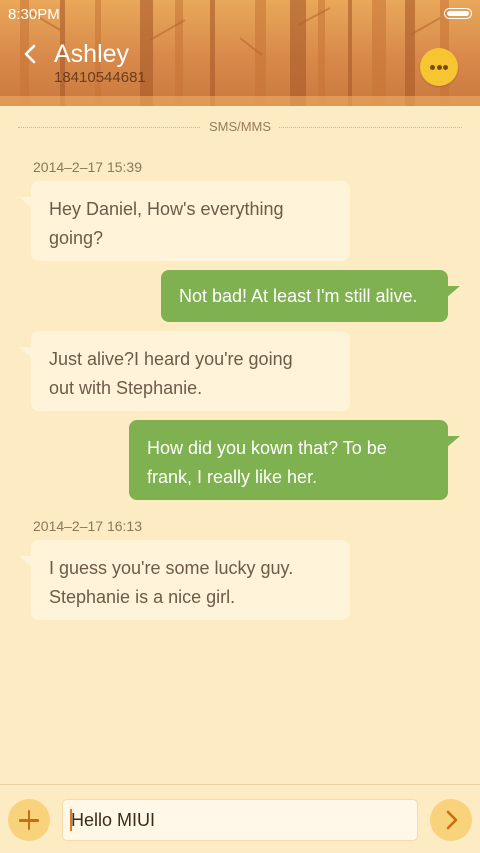 This screenshot has width=480, height=853. What do you see at coordinates (267, 448) in the screenshot?
I see `message-line: How did you kown that? To be` at bounding box center [267, 448].